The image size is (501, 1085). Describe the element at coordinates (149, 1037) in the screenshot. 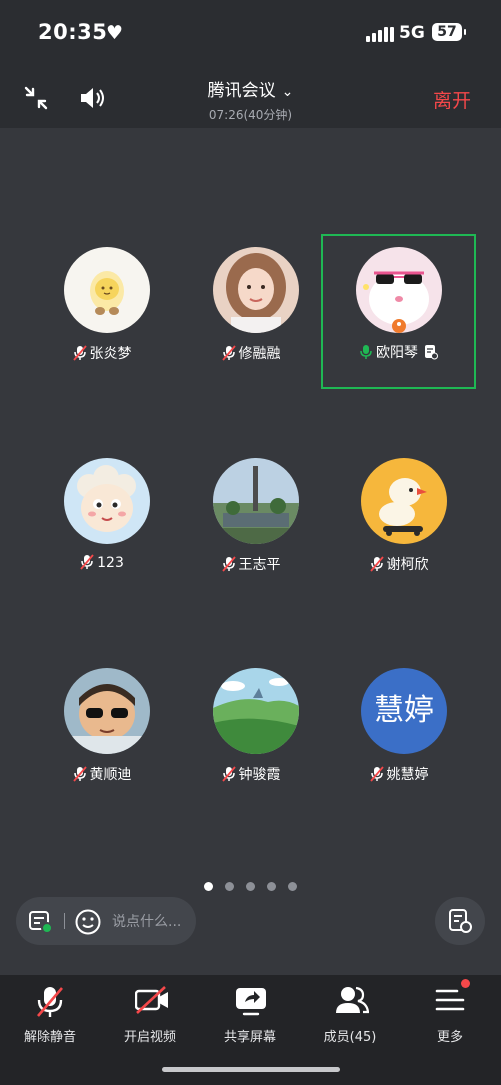

I see `start-video-label: 开启视频` at that location.